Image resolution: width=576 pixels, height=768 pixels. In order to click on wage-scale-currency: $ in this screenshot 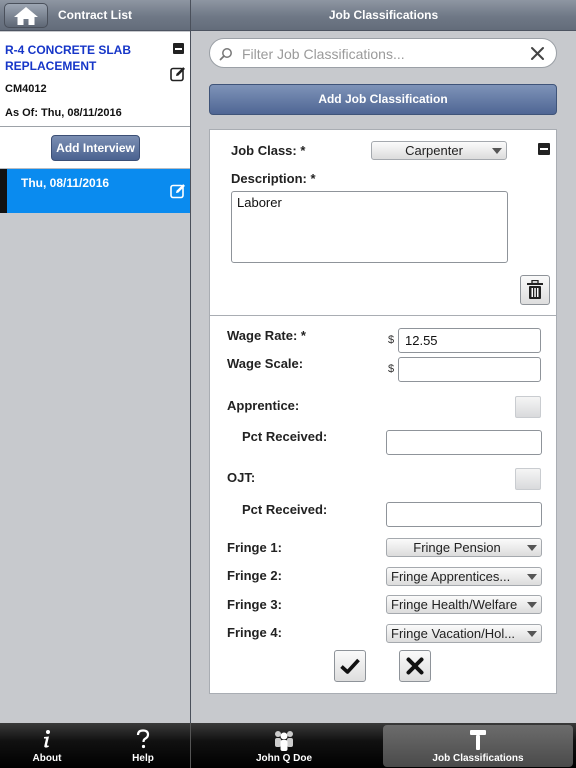, I will do `click(391, 369)`.